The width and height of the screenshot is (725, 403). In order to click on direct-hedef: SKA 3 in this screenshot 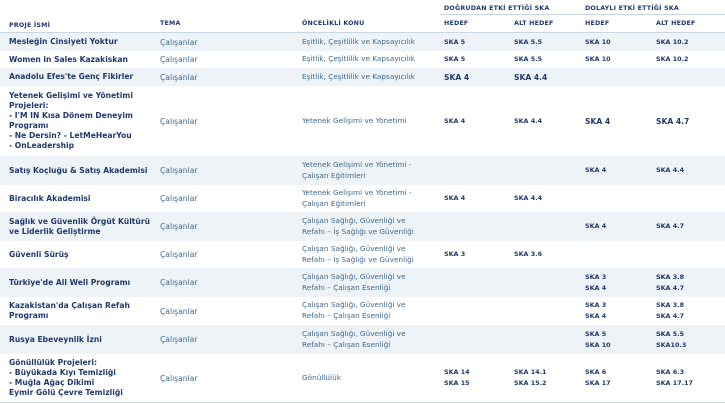, I will do `click(455, 254)`.